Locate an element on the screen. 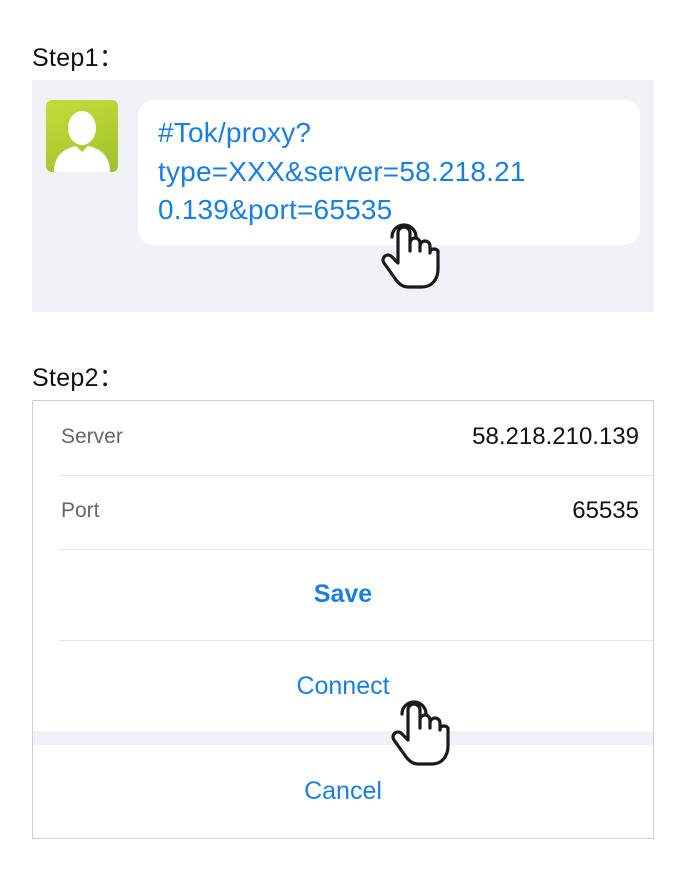 The width and height of the screenshot is (686, 872). connect-button-label: Connect is located at coordinates (343, 686).